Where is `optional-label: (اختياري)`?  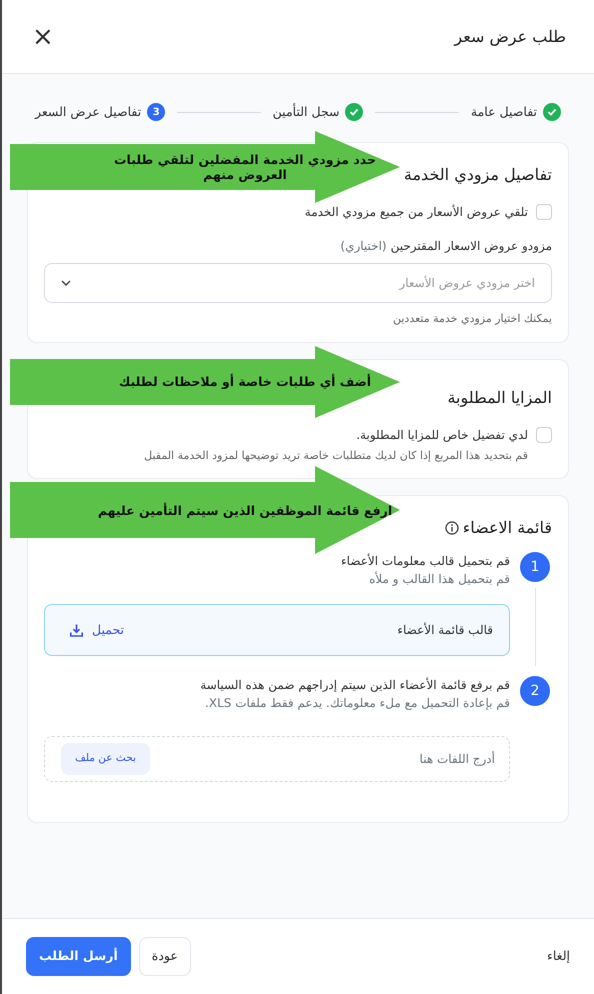
optional-label: (اختياري) is located at coordinates (363, 246).